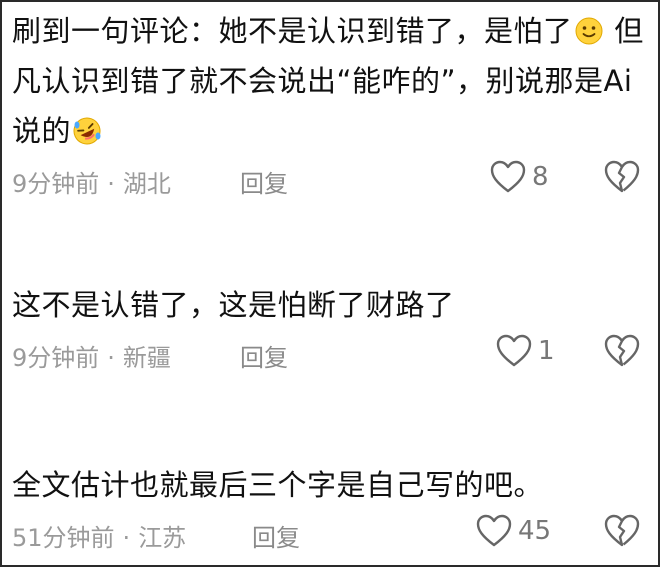  I want to click on comment-meta: 9分钟前 · 湖北 回复 8, so click(330, 179).